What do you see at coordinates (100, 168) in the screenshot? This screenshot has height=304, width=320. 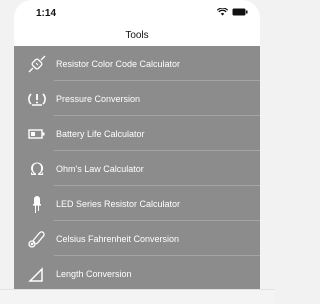 I see `tool-label: Ohm's Law Calculator` at bounding box center [100, 168].